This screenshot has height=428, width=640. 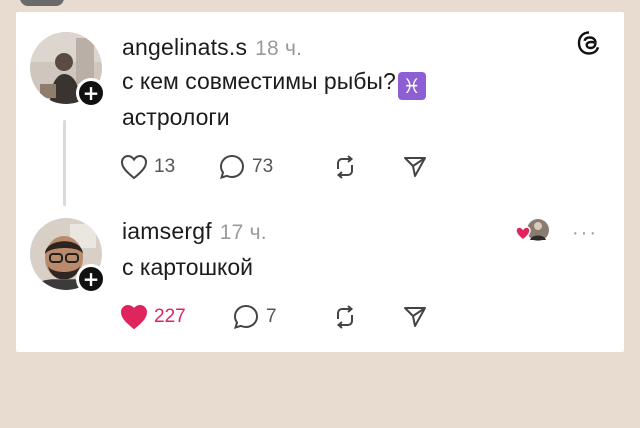 I want to click on post-text-line-1: с кем совместимы рыбы?, so click(x=259, y=81).